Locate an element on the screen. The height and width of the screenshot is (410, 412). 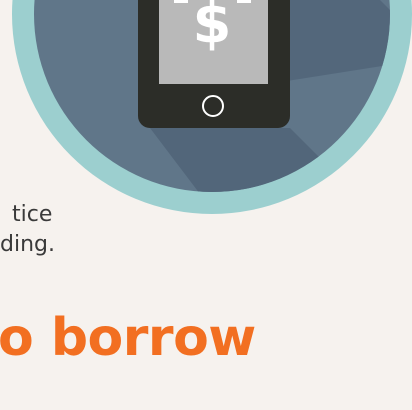
section-heading: o borrow is located at coordinates (128, 338).